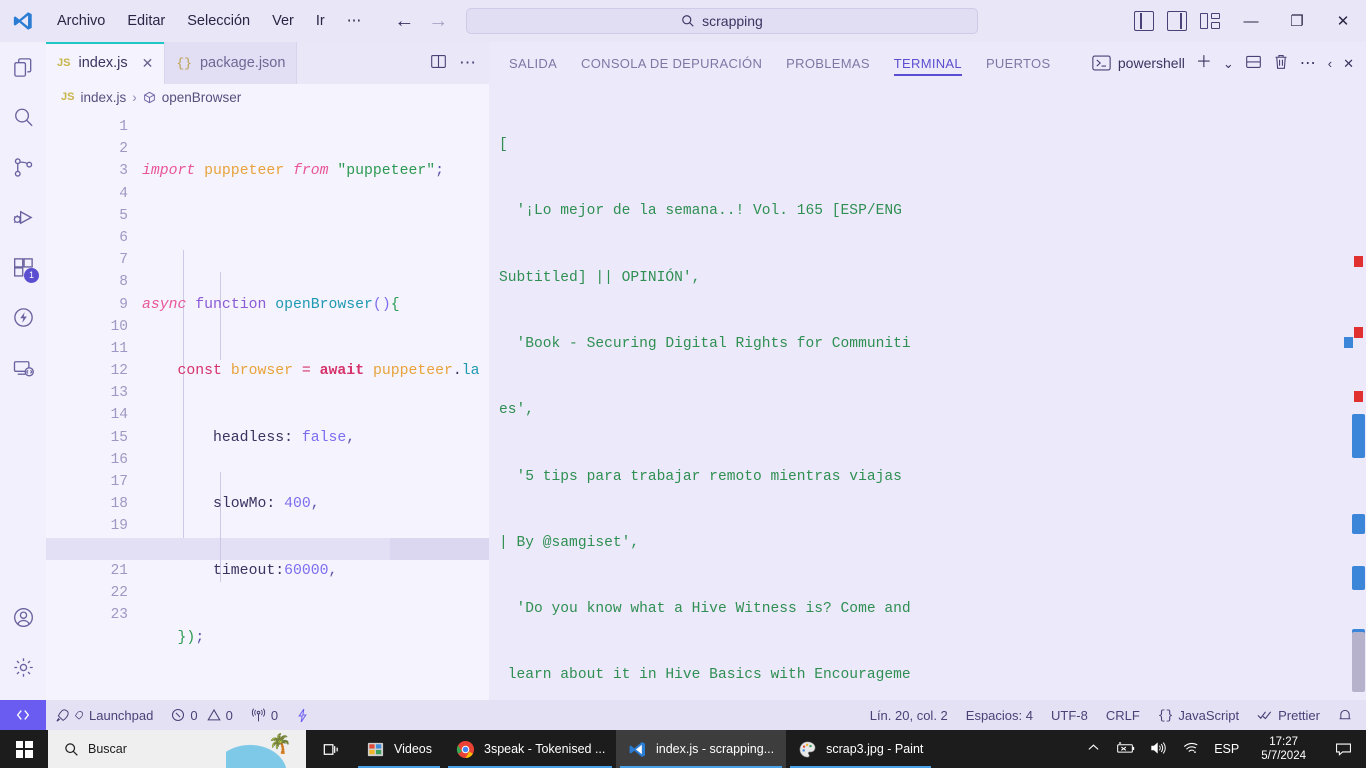  What do you see at coordinates (23, 117) in the screenshot?
I see `sidebar-item-search` at bounding box center [23, 117].